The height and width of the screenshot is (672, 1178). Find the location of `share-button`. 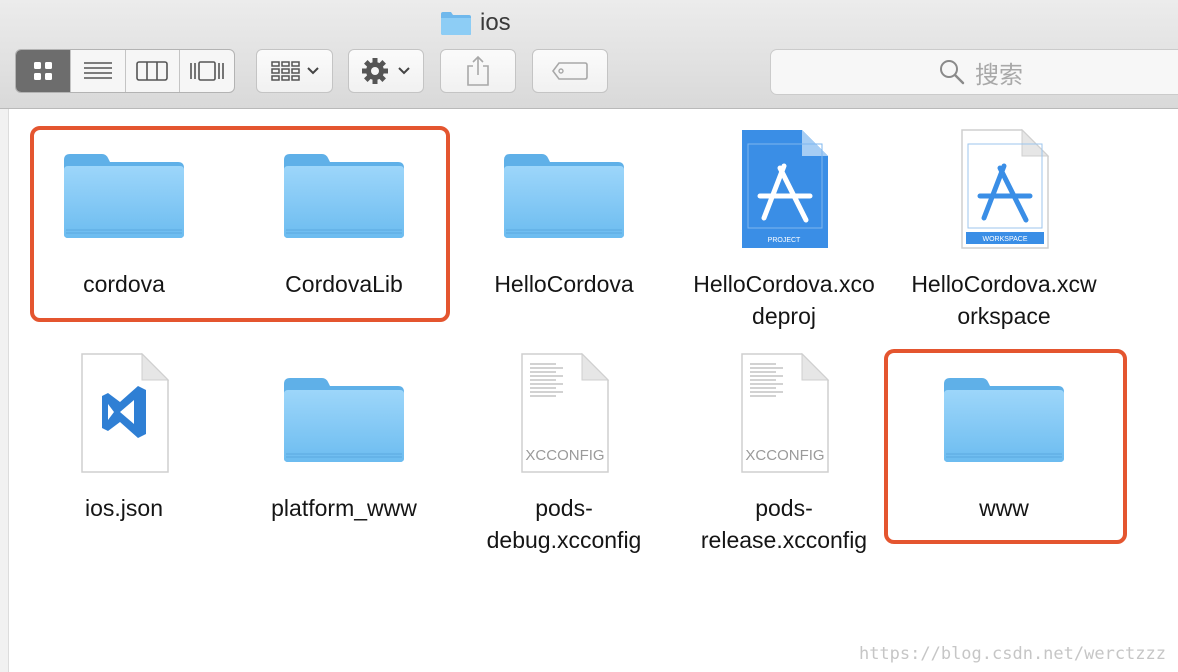

share-button is located at coordinates (478, 71).